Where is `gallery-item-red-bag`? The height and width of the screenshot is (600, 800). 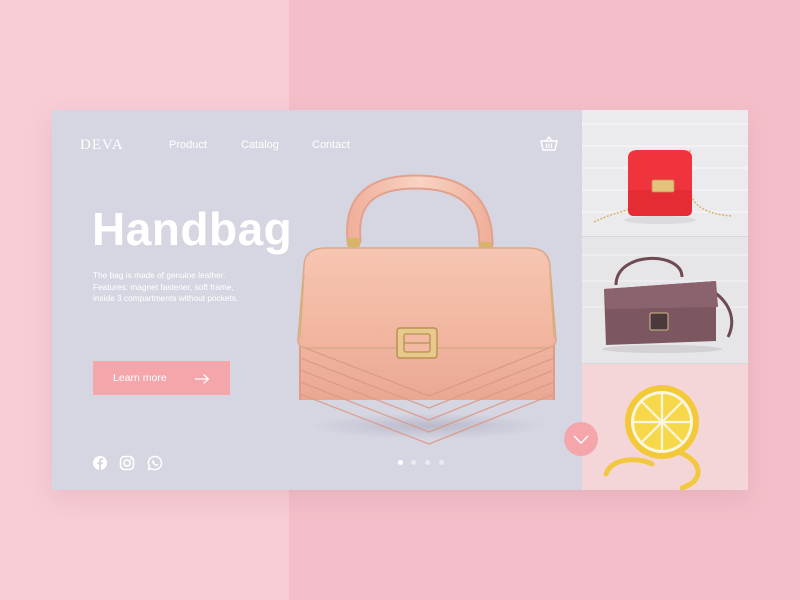 gallery-item-red-bag is located at coordinates (665, 173).